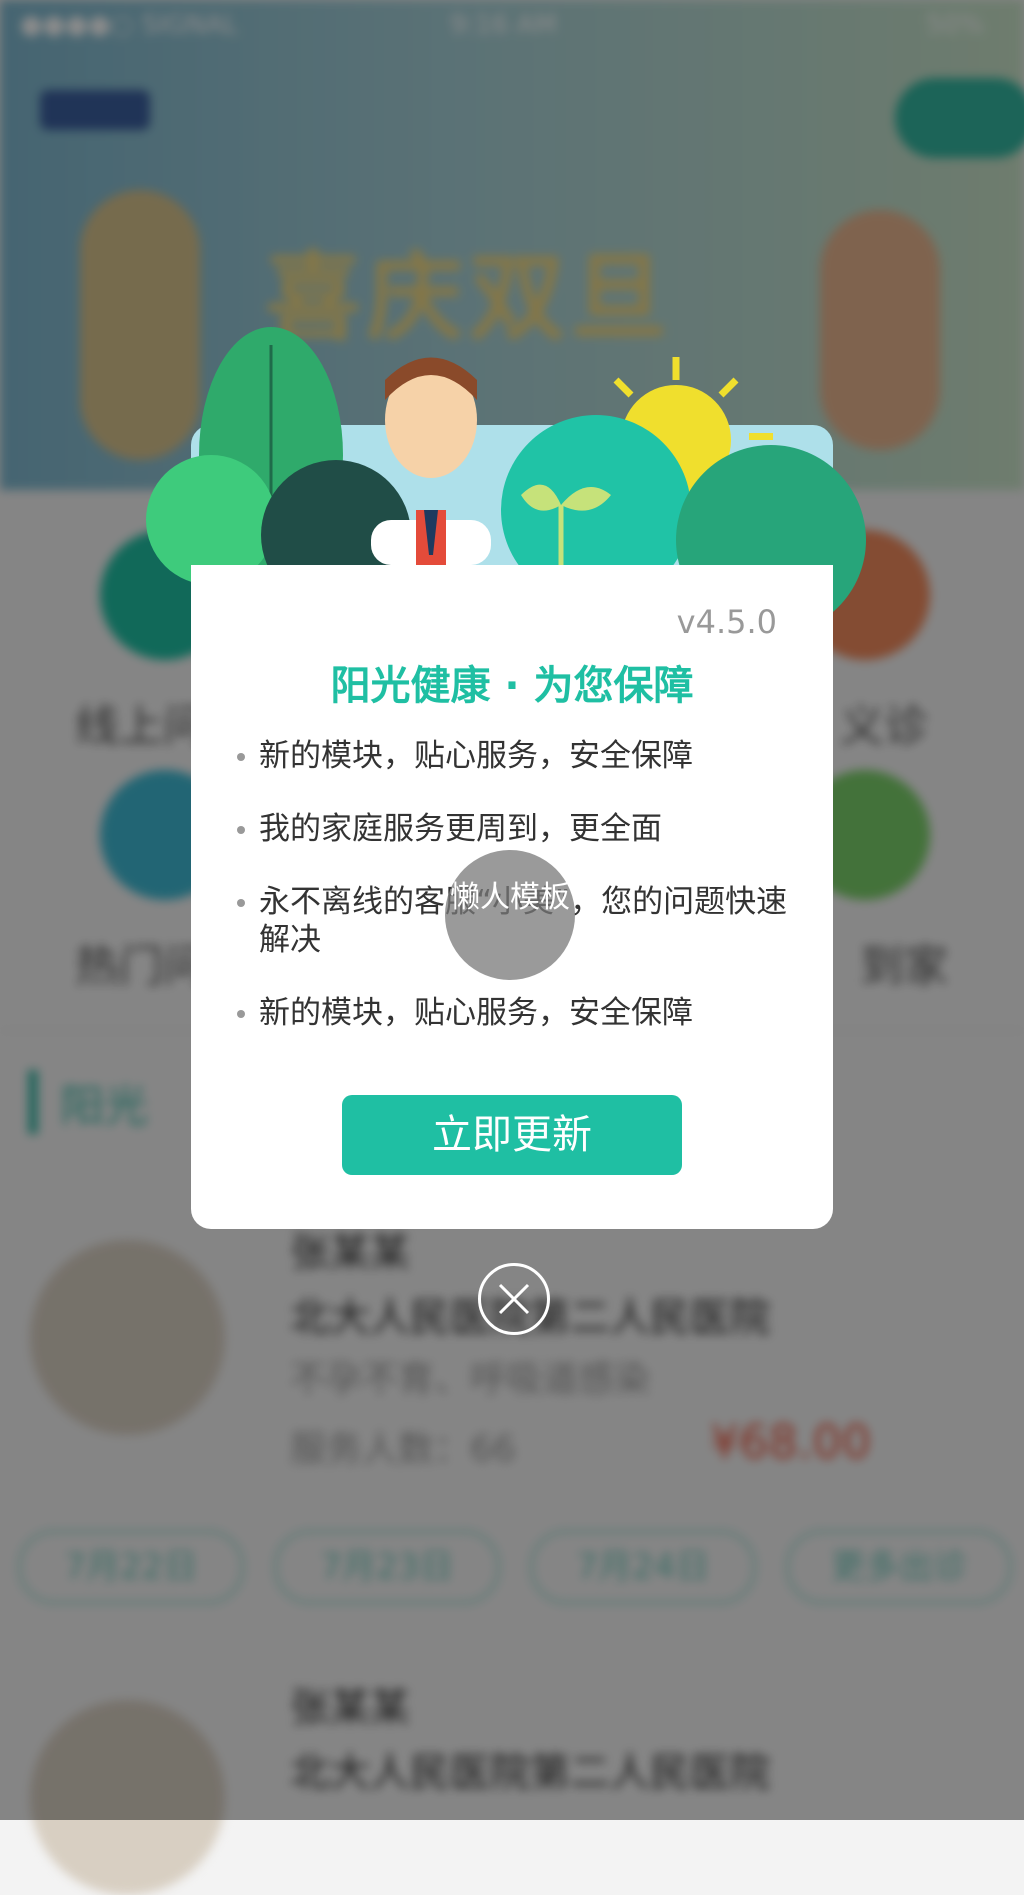 The width and height of the screenshot is (1024, 1895). What do you see at coordinates (506, 481) in the screenshot?
I see `doctor-illustration` at bounding box center [506, 481].